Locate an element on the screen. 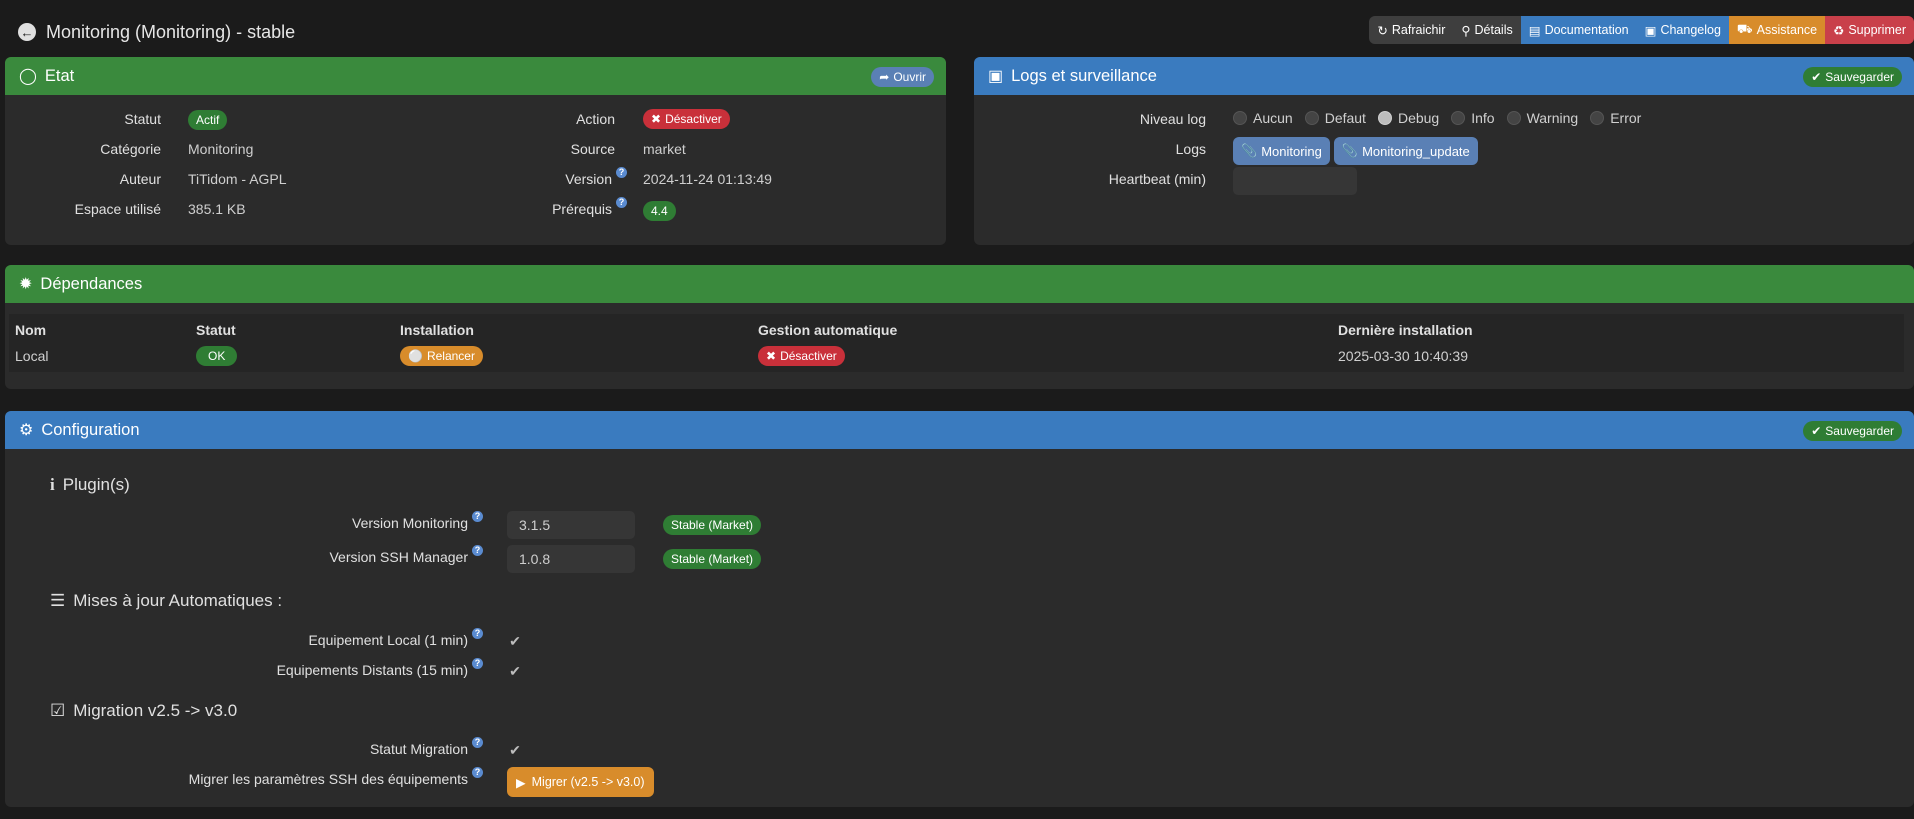 Image resolution: width=1914 pixels, height=819 pixels. page-header: ← Monitoring (Monitoring) - stable is located at coordinates (156, 32).